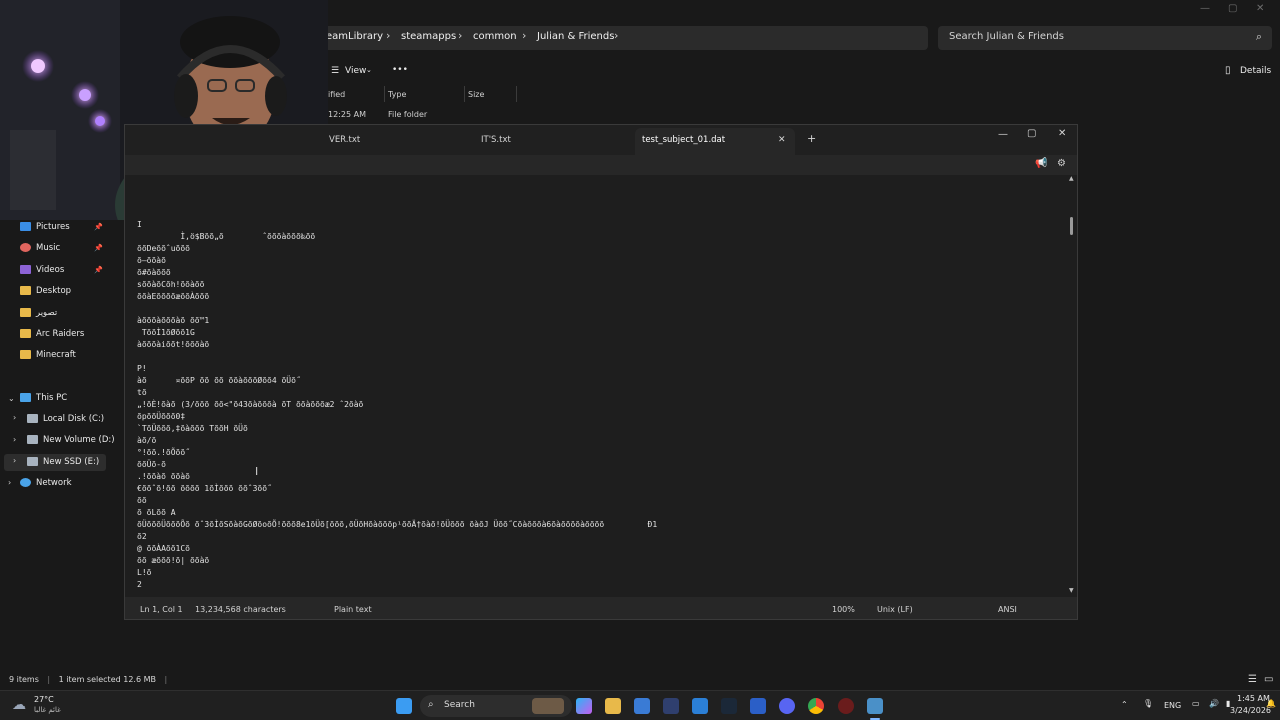 The width and height of the screenshot is (1280, 720). I want to click on details-button: Details, so click(1255, 71).